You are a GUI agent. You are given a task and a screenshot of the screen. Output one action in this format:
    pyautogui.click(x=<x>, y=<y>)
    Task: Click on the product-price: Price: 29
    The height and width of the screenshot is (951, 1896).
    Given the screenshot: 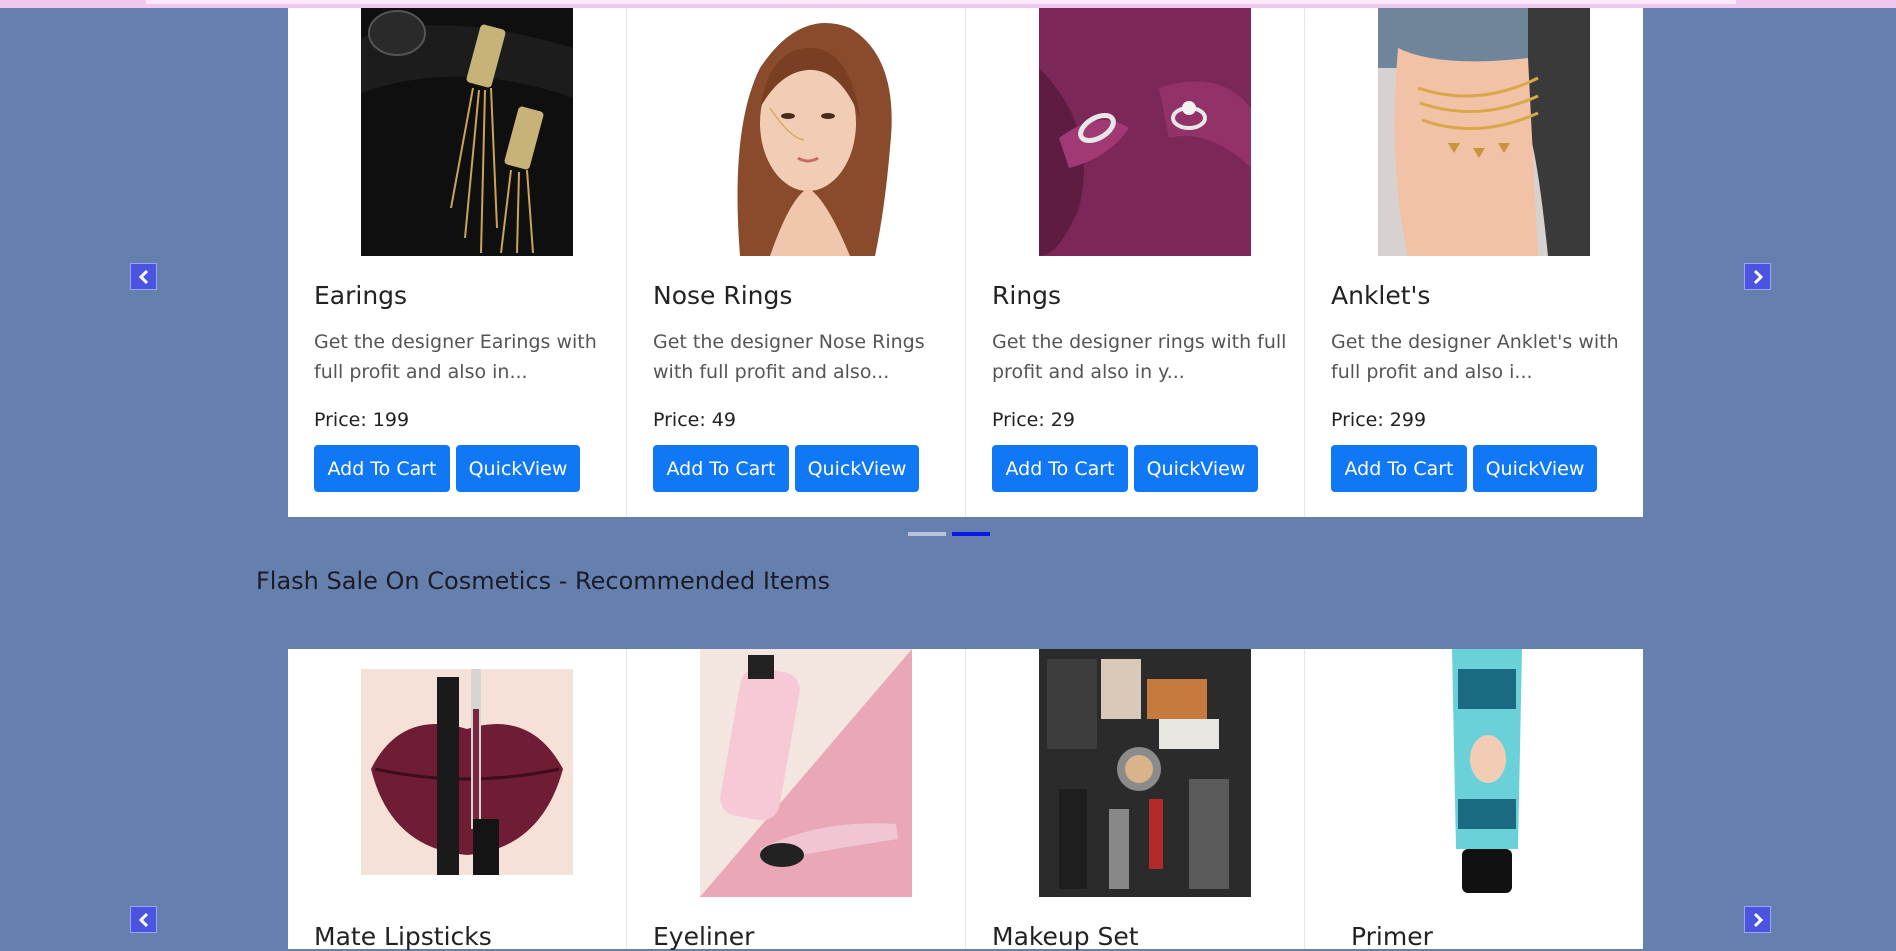 What is the action you would take?
    pyautogui.click(x=1033, y=420)
    